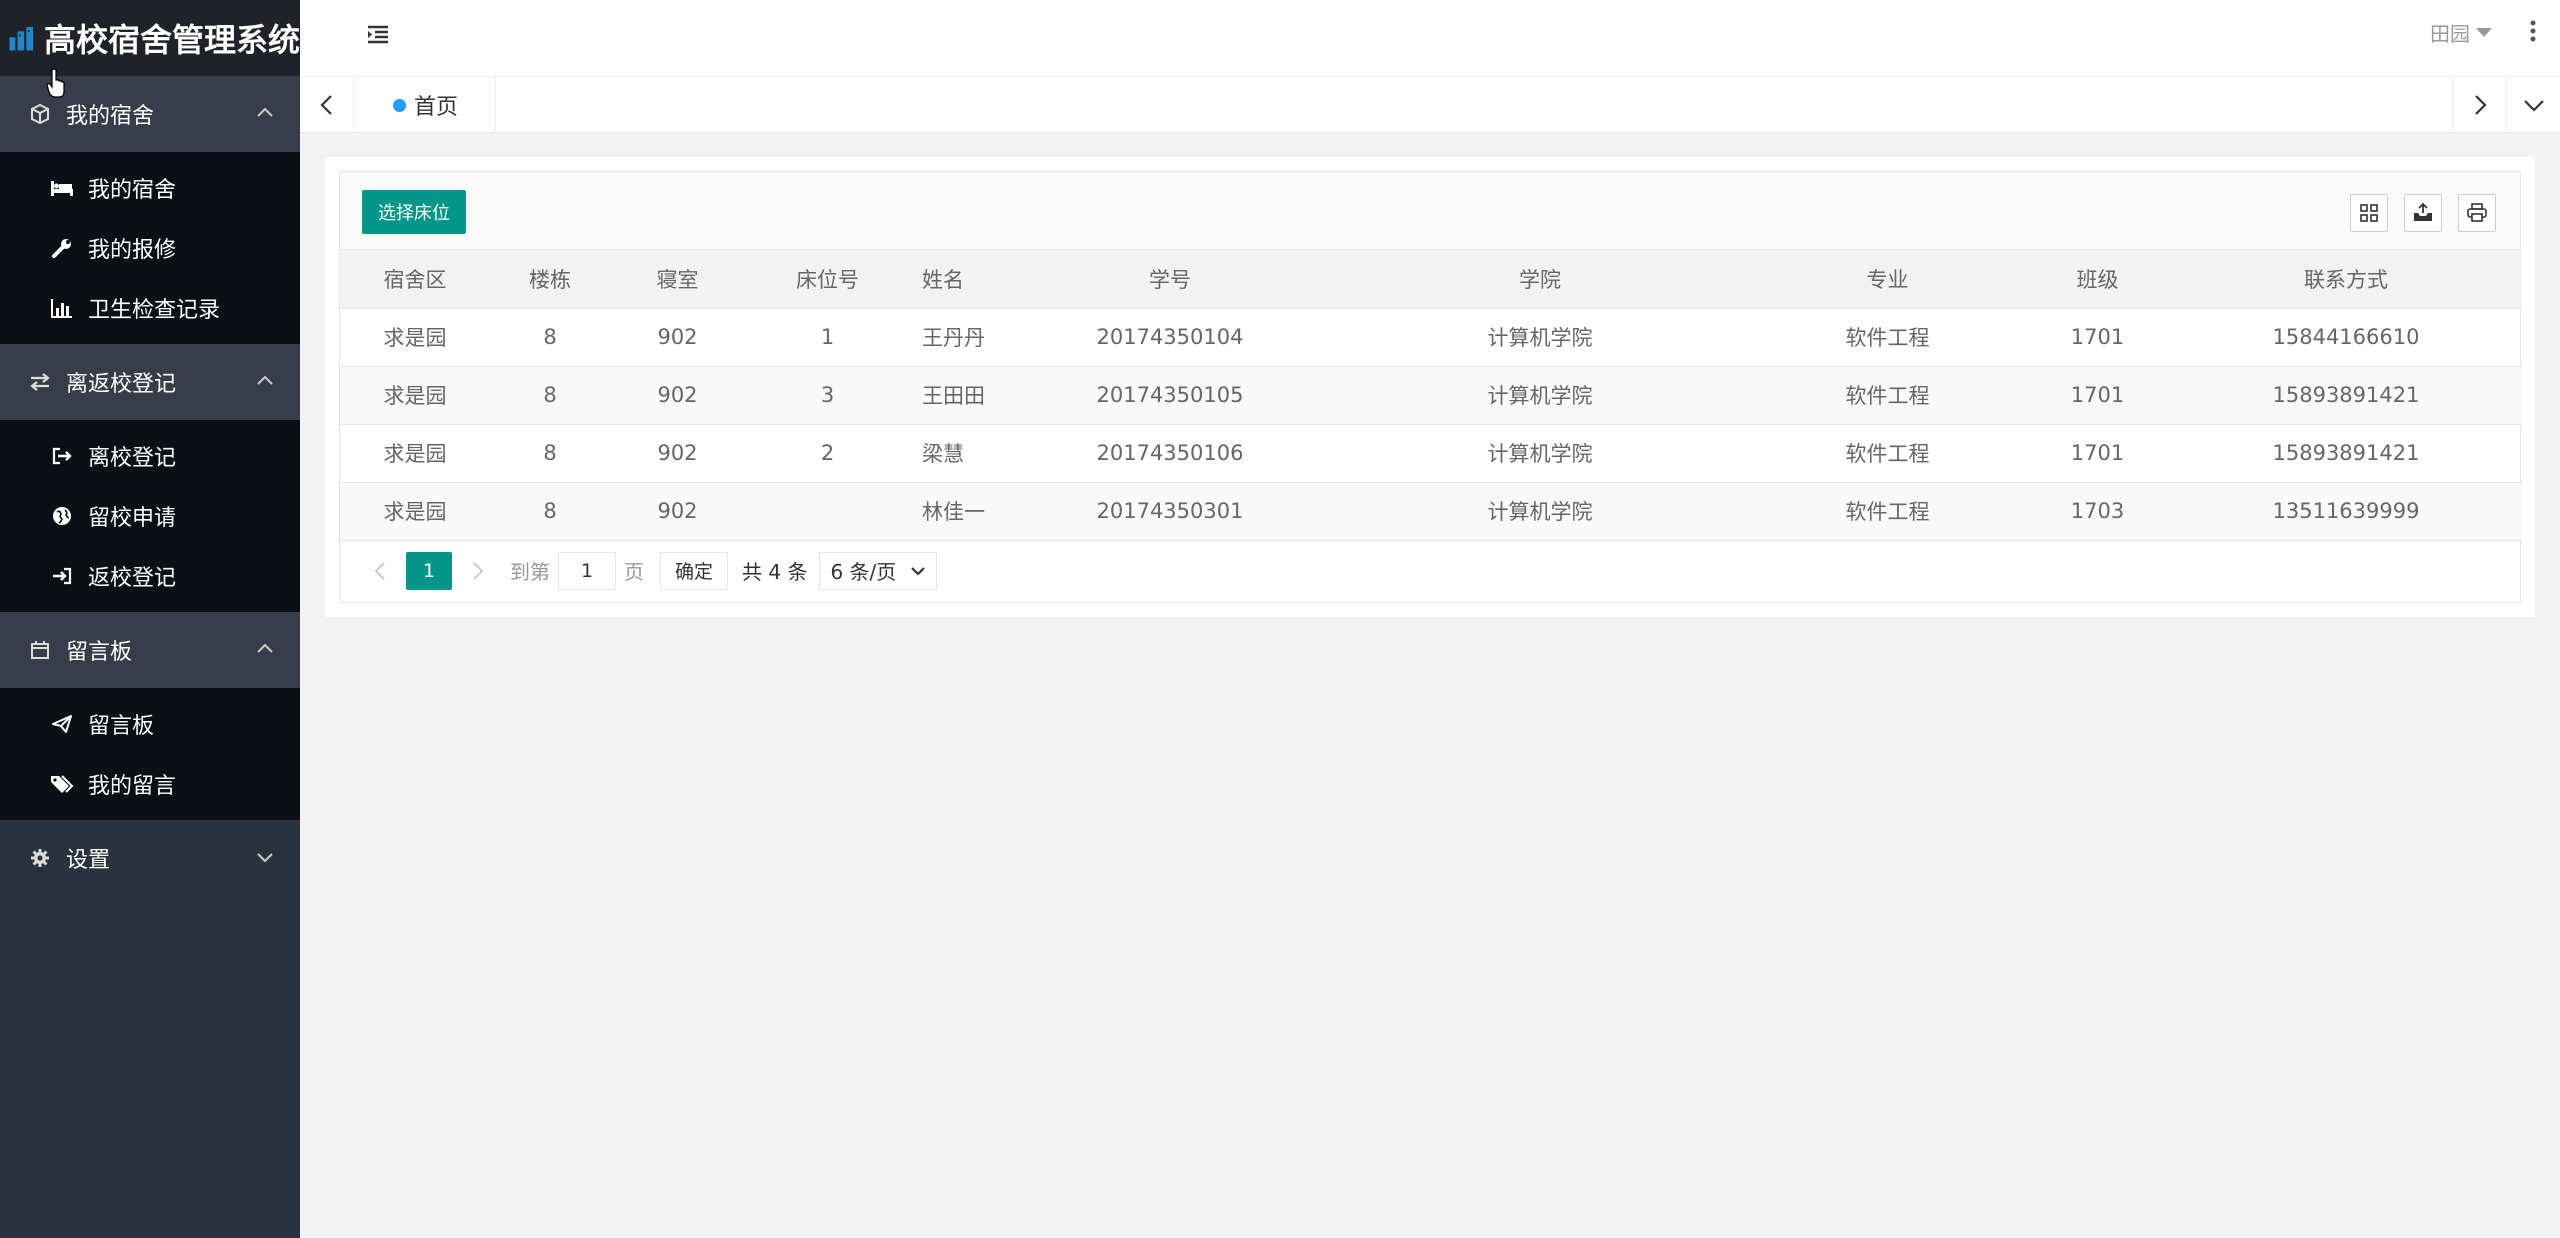 The width and height of the screenshot is (2560, 1238). I want to click on sidebar-item-leave-register: 离校登记, so click(150, 456).